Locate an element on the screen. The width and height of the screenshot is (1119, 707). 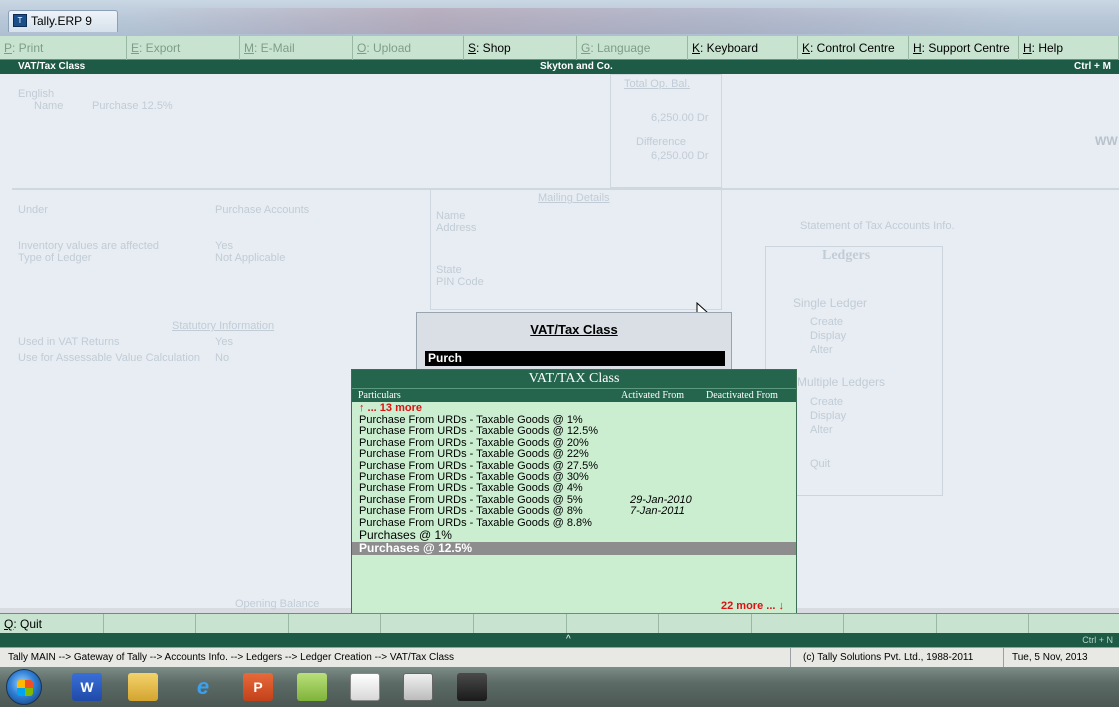
used-vat-value: Yes is located at coordinates (224, 342).